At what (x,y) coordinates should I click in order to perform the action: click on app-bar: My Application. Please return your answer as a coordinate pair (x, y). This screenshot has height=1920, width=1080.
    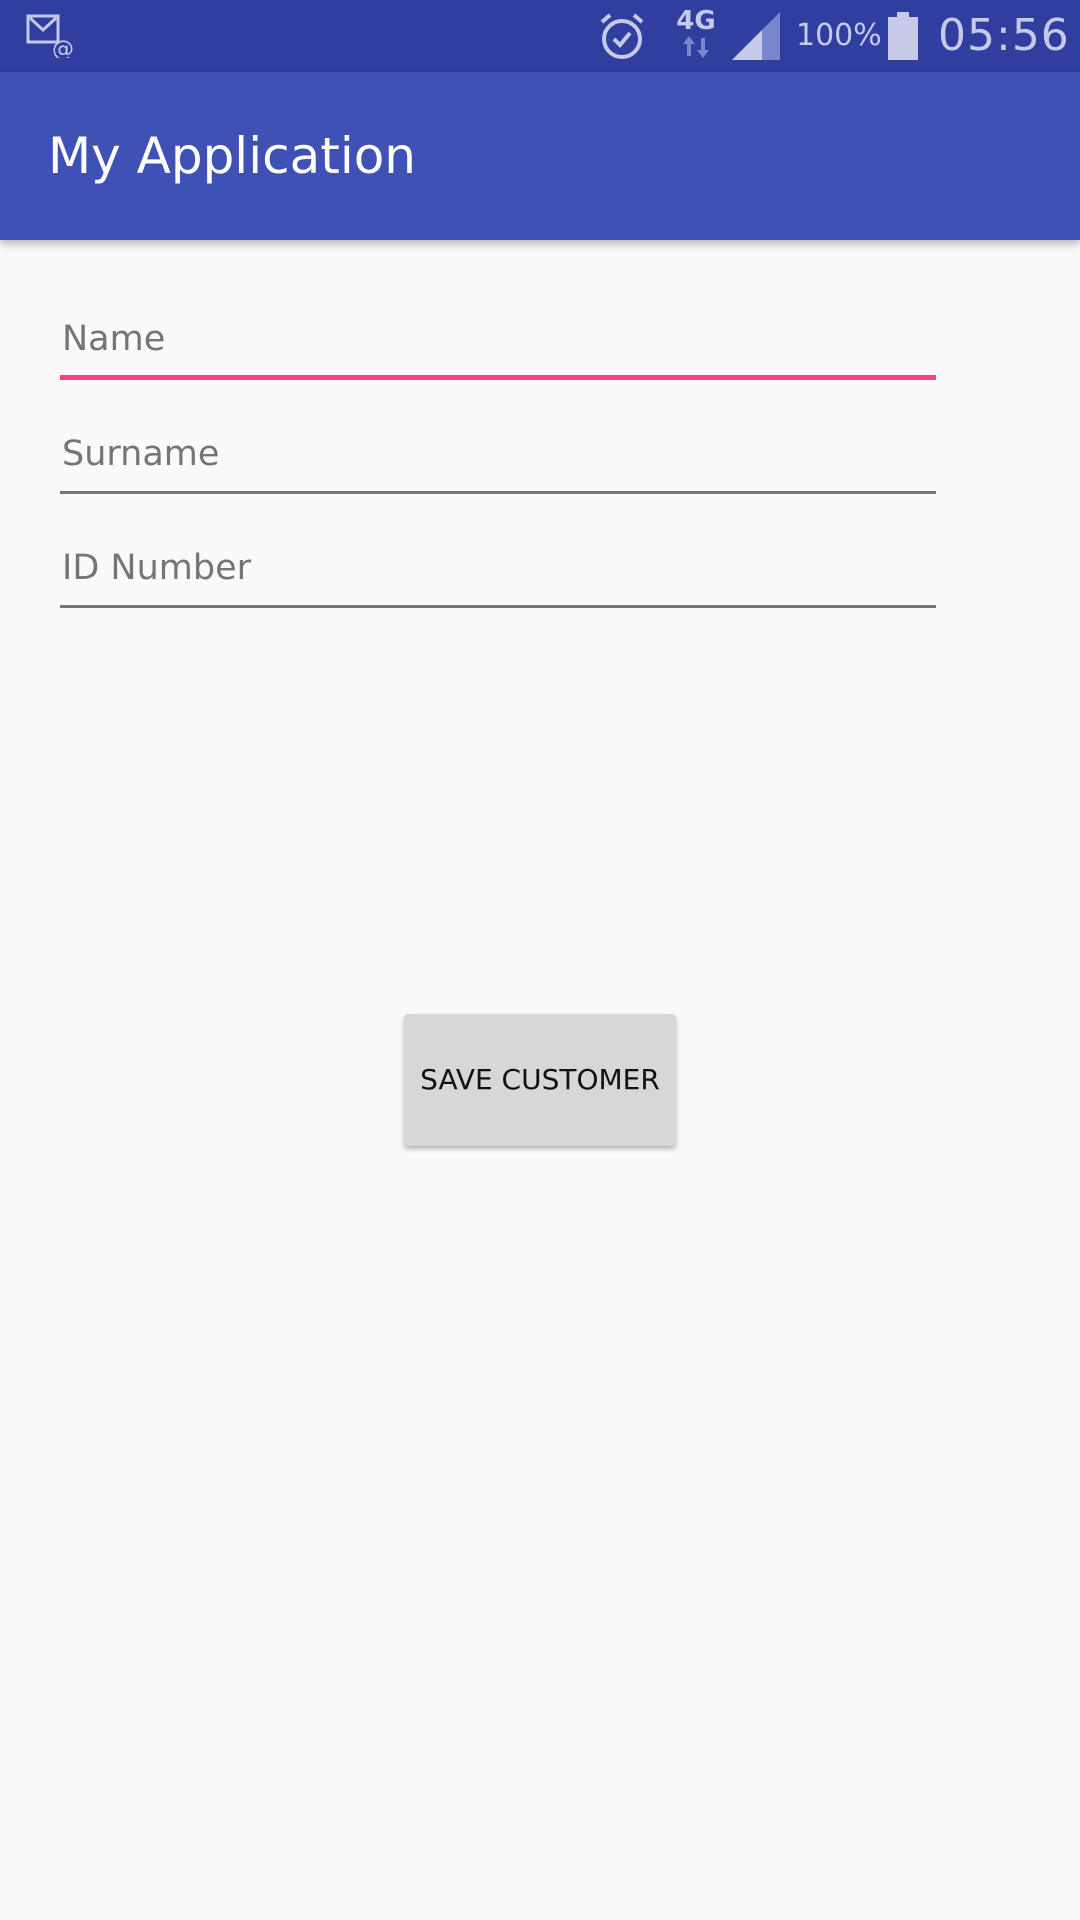
    Looking at the image, I should click on (540, 156).